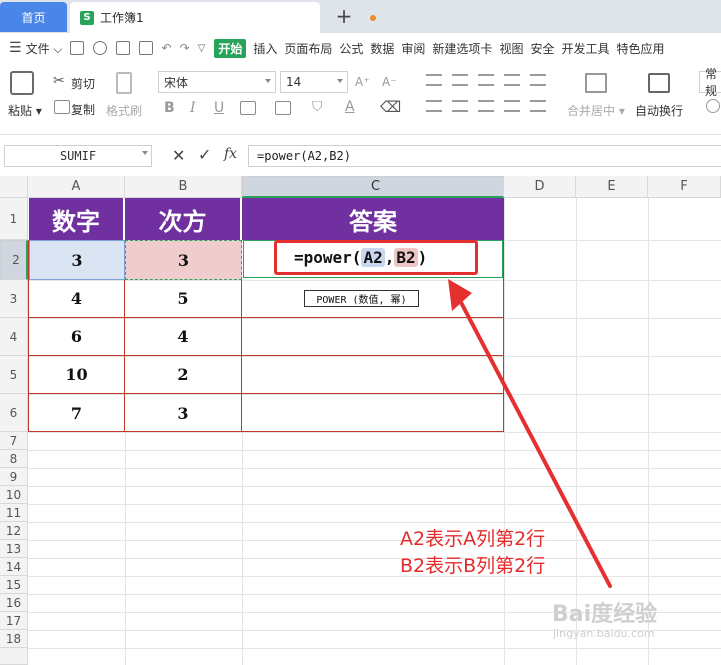 Image resolution: width=721 pixels, height=665 pixels. Describe the element at coordinates (14, 187) in the screenshot. I see `select-all-corner` at that location.